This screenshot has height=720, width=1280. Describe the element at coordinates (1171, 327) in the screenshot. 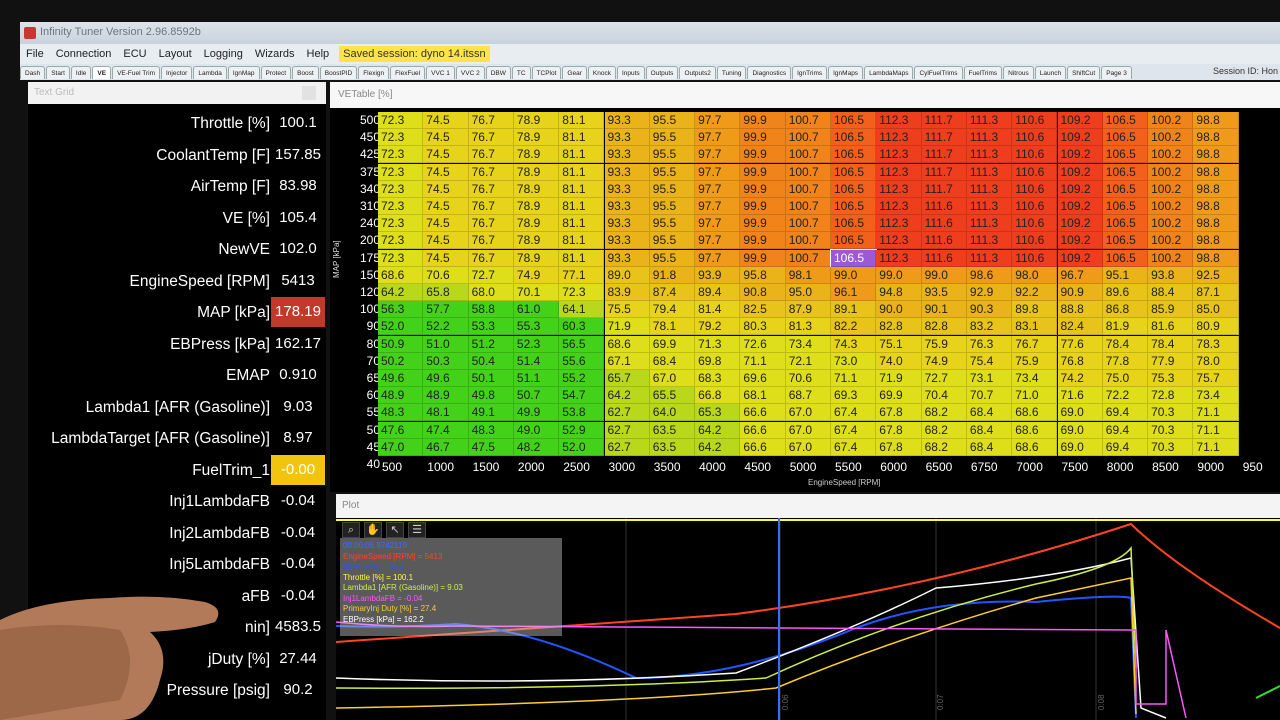

I see `ve-cell: 81.6` at that location.